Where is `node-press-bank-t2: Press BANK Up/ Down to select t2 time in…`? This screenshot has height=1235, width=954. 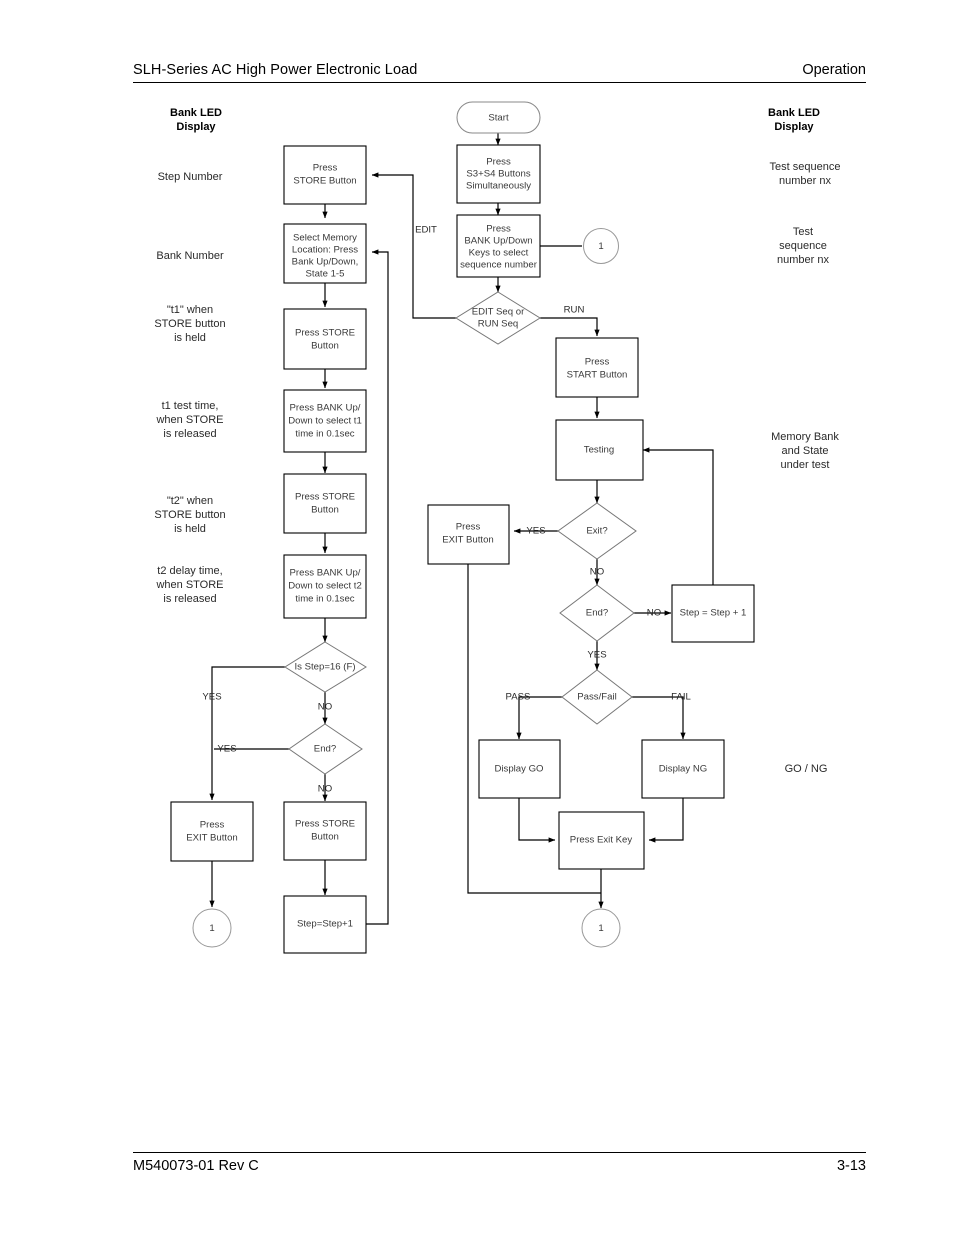
node-press-bank-t2: Press BANK Up/ Down to select t2 time in… is located at coordinates (325, 586).